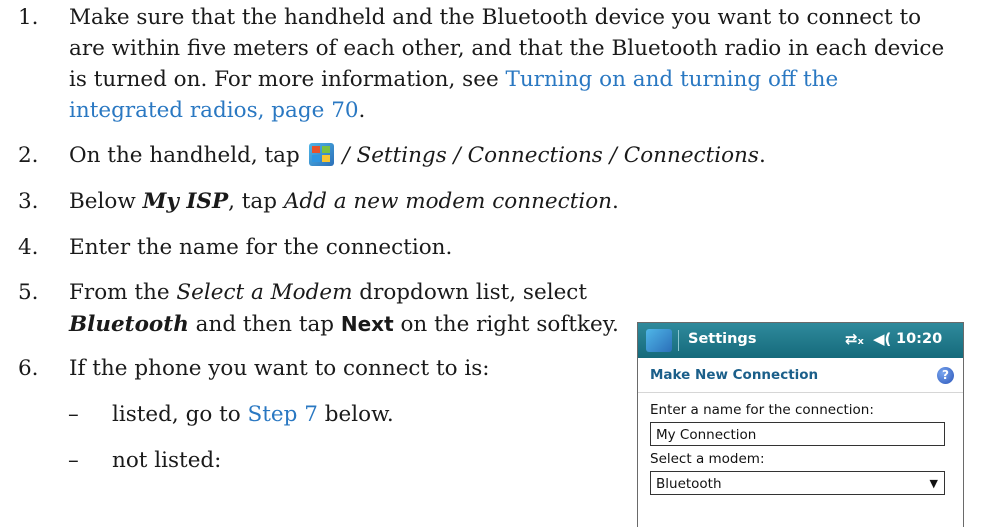  Describe the element at coordinates (28, 17) in the screenshot. I see `step-number: 1.` at that location.